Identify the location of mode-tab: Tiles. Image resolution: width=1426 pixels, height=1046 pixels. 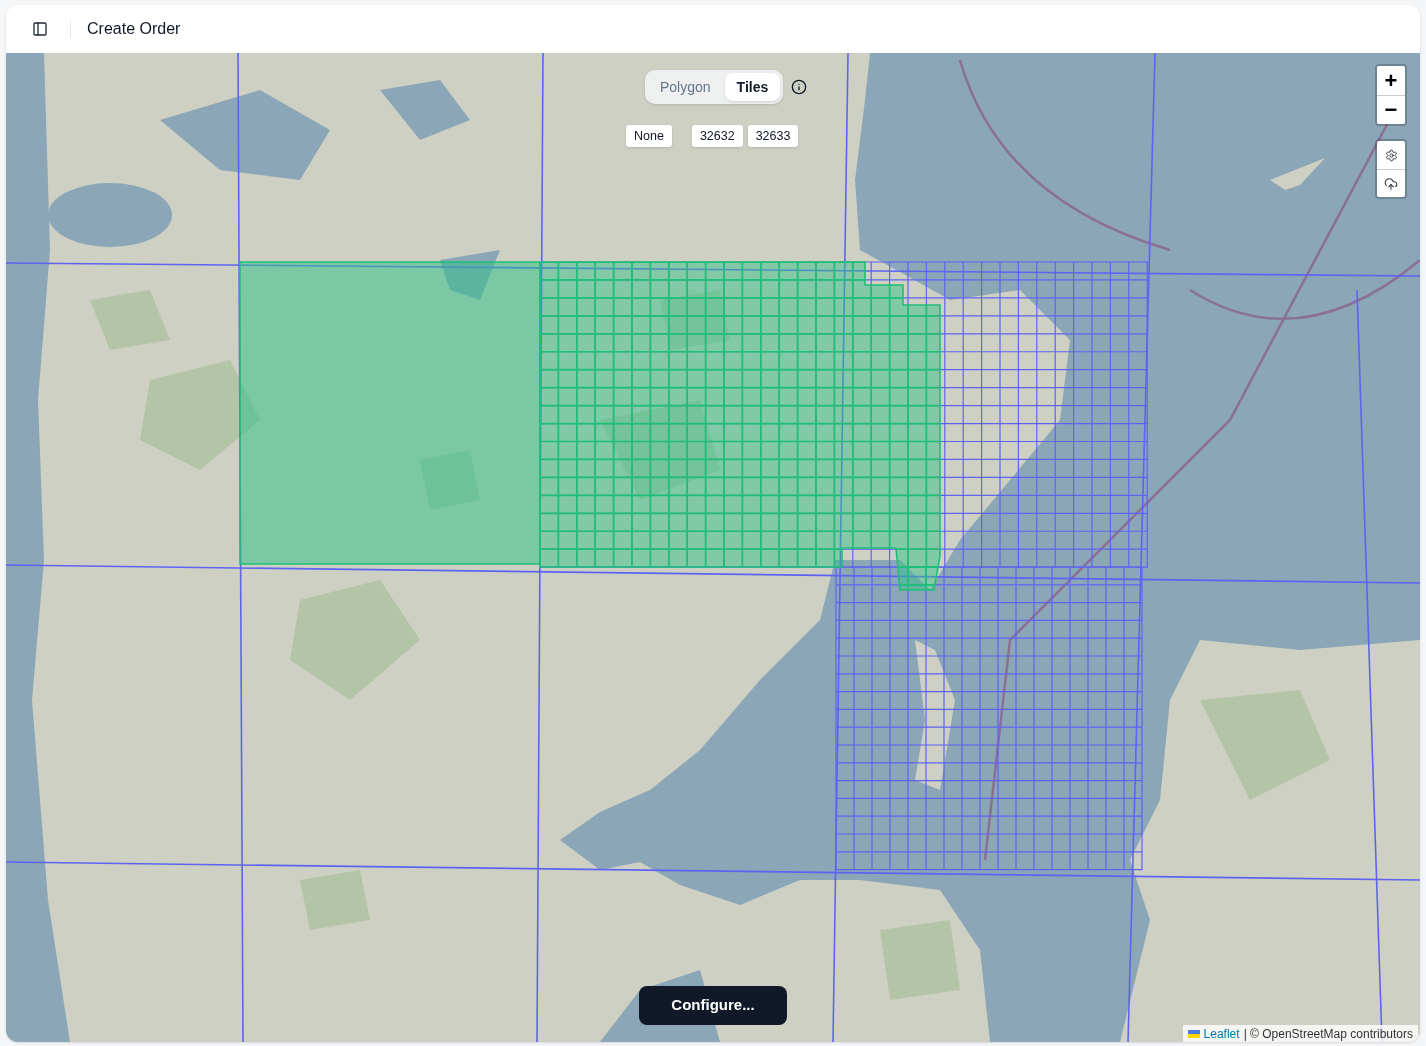
(752, 87).